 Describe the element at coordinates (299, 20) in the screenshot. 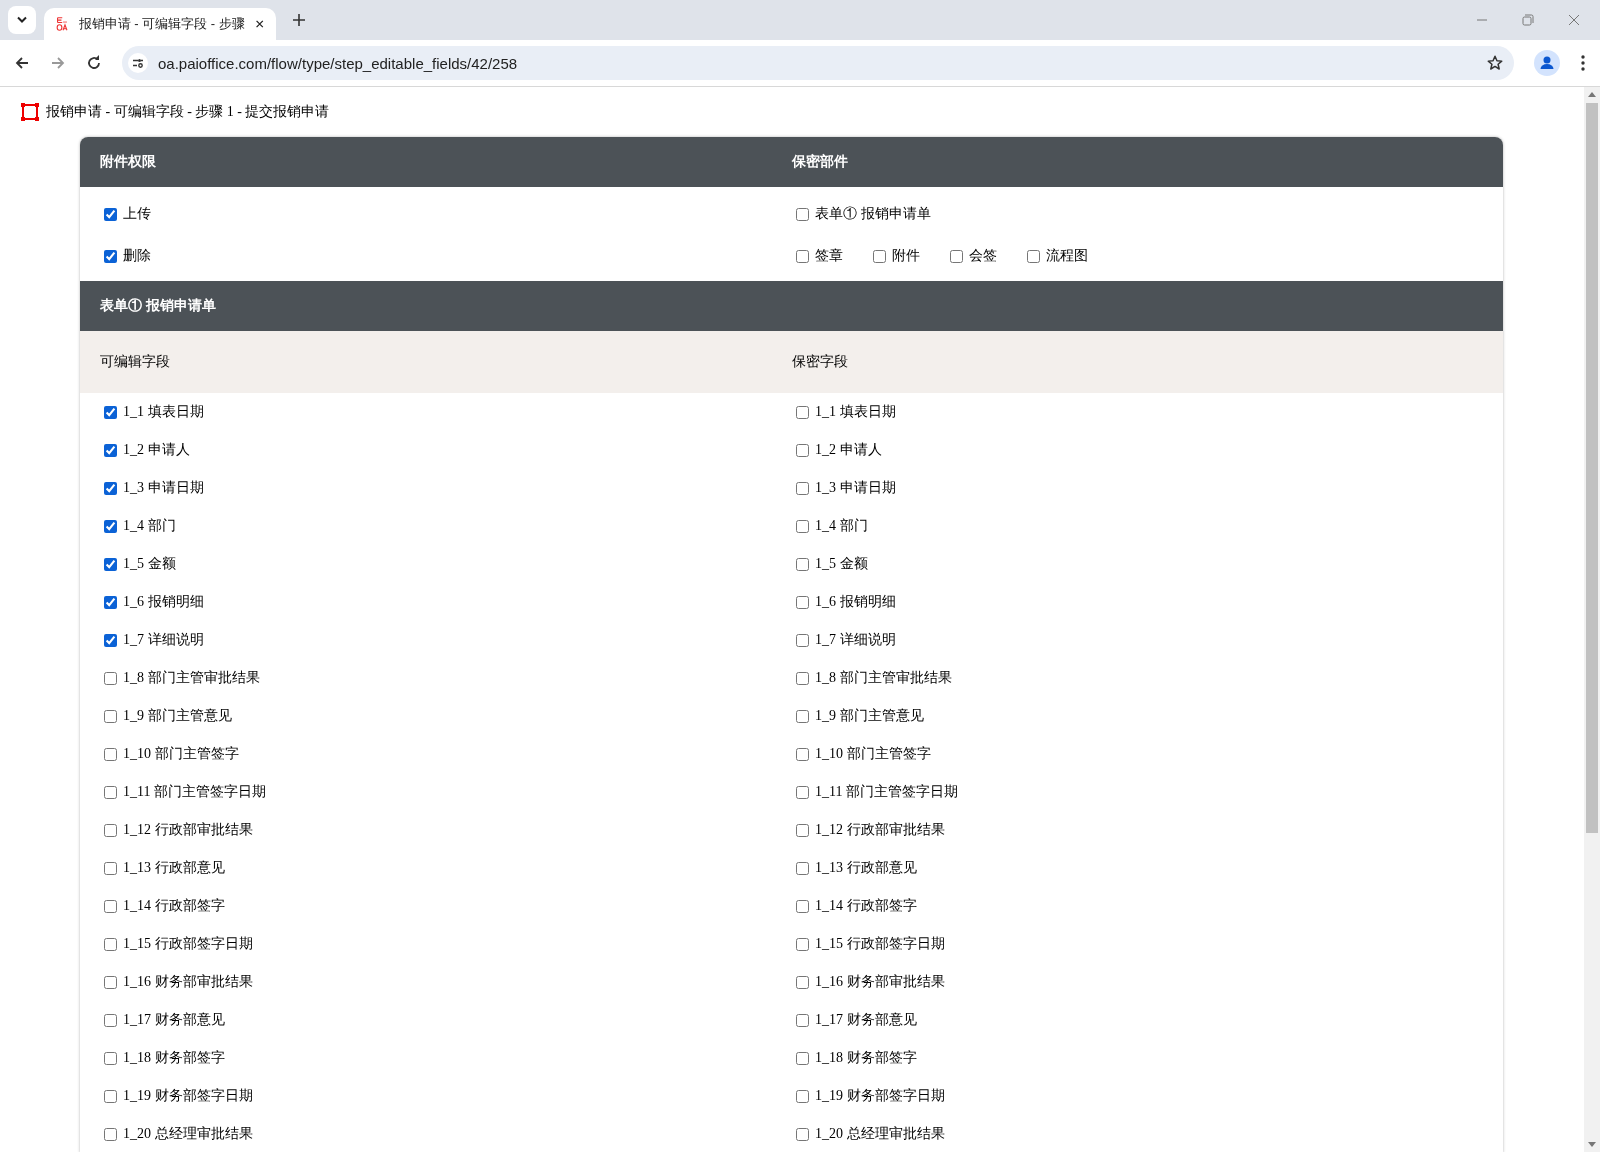

I see `new-tab-icon` at that location.